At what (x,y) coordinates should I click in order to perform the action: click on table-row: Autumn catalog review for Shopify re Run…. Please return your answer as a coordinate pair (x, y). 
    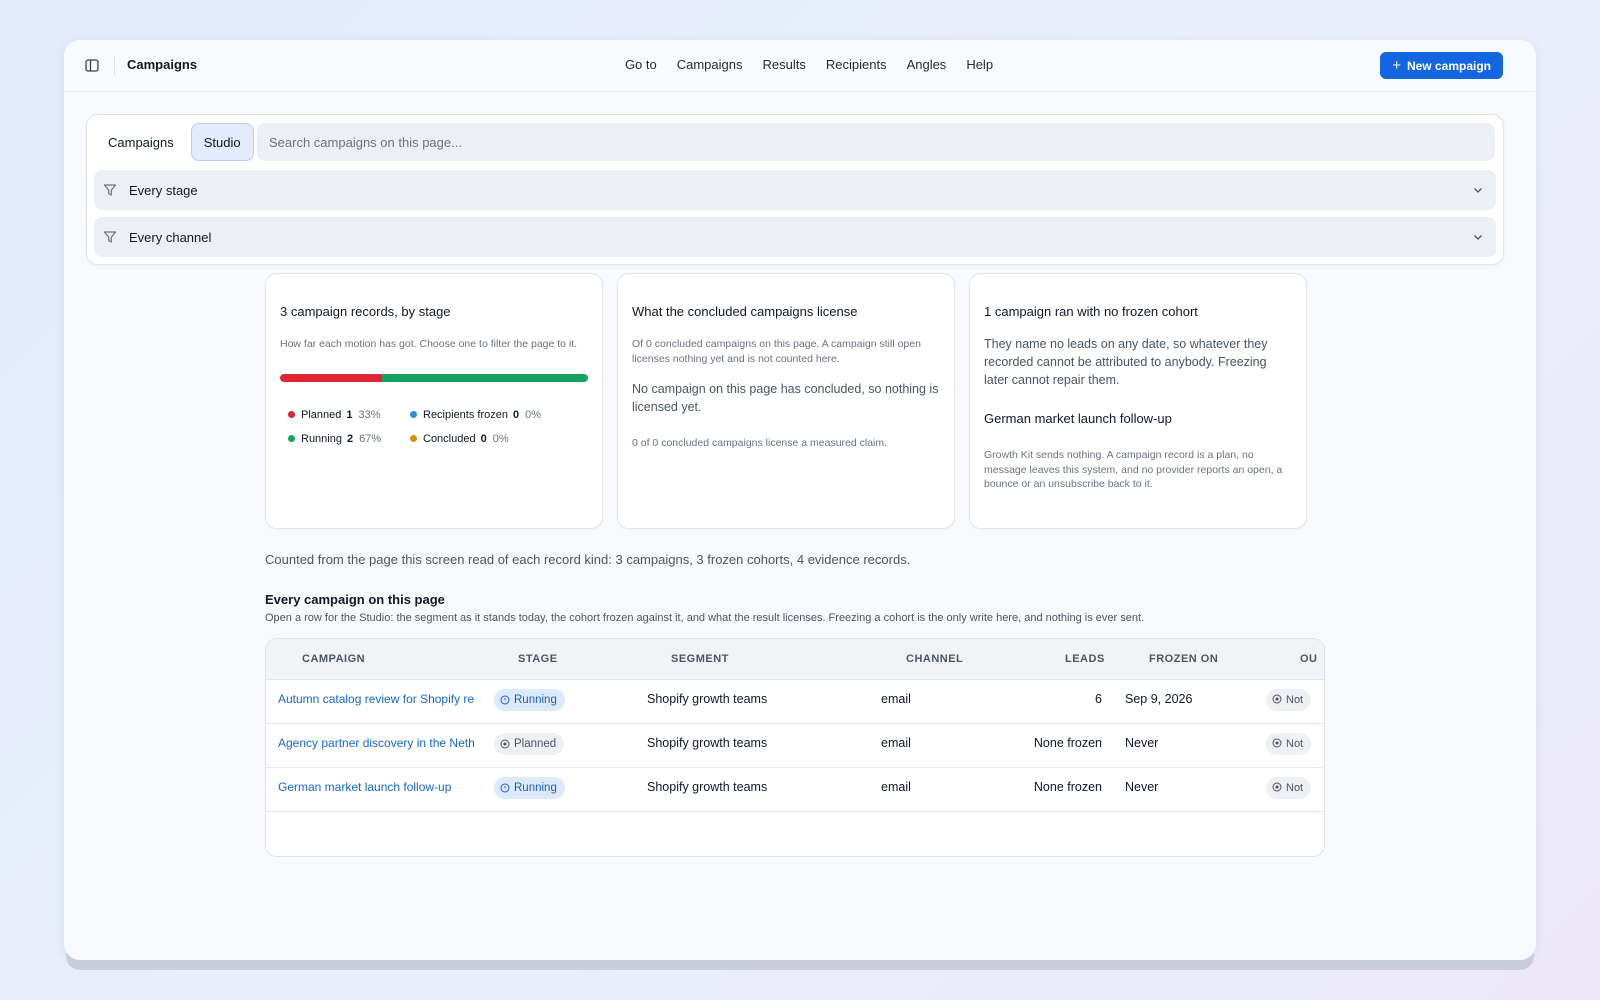
    Looking at the image, I should click on (795, 702).